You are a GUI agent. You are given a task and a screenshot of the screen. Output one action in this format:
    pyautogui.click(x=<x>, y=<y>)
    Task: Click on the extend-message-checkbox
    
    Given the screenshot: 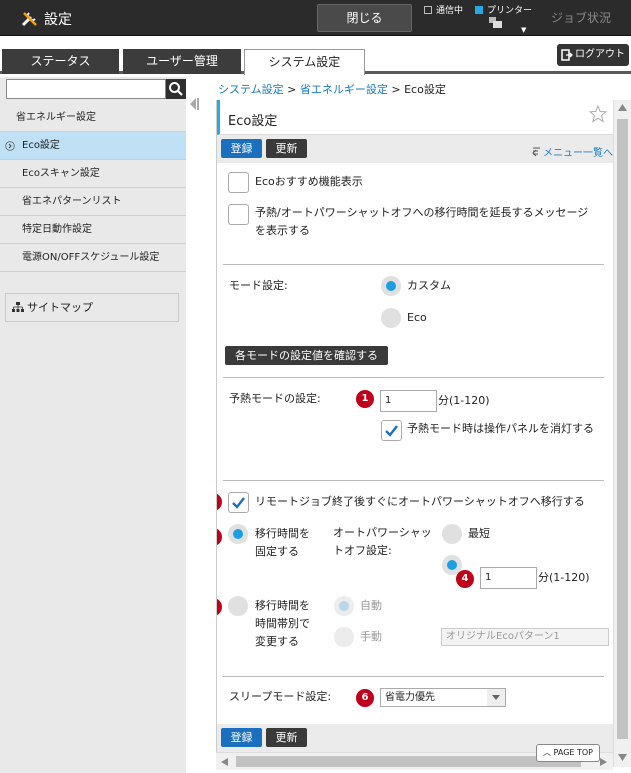 What is the action you would take?
    pyautogui.click(x=238, y=214)
    